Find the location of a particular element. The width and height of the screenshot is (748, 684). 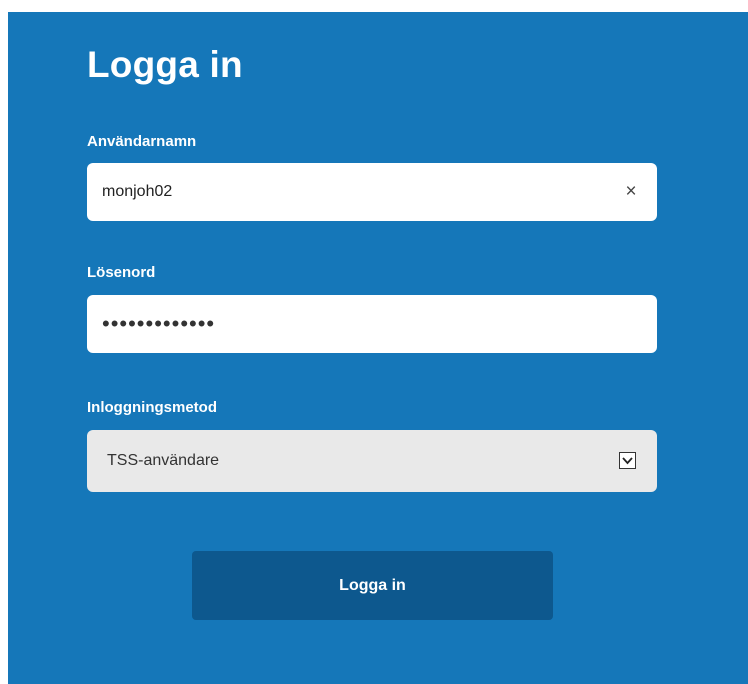

login-method-value: TSS-användare is located at coordinates (163, 460).